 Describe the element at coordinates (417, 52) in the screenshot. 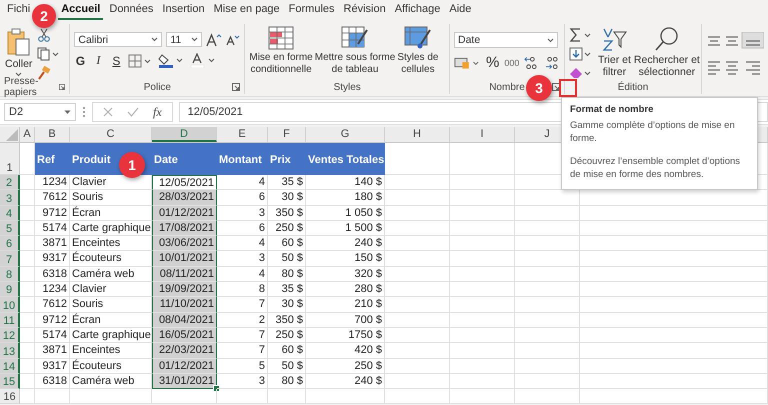

I see `styles-button: Styles de cellules` at that location.